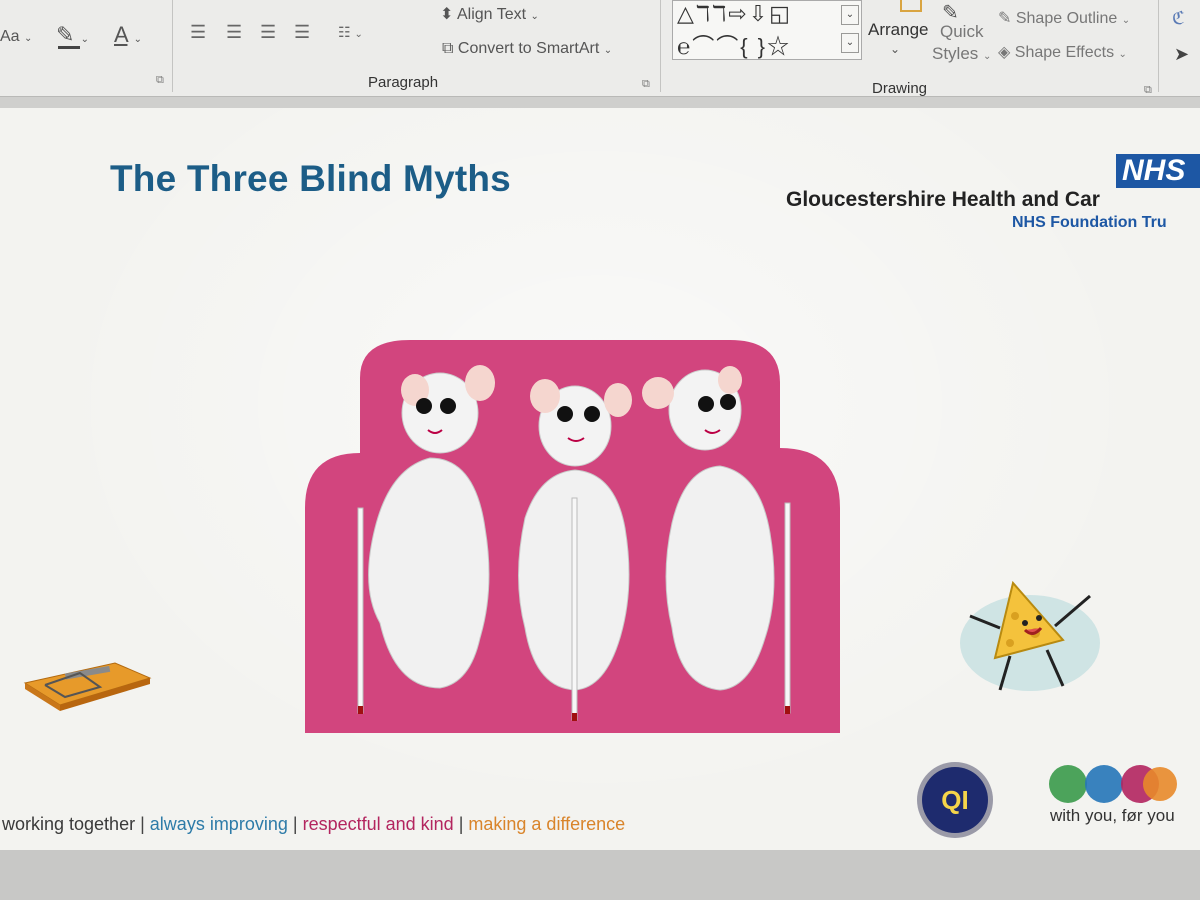  What do you see at coordinates (600, 875) in the screenshot?
I see `status-area` at bounding box center [600, 875].